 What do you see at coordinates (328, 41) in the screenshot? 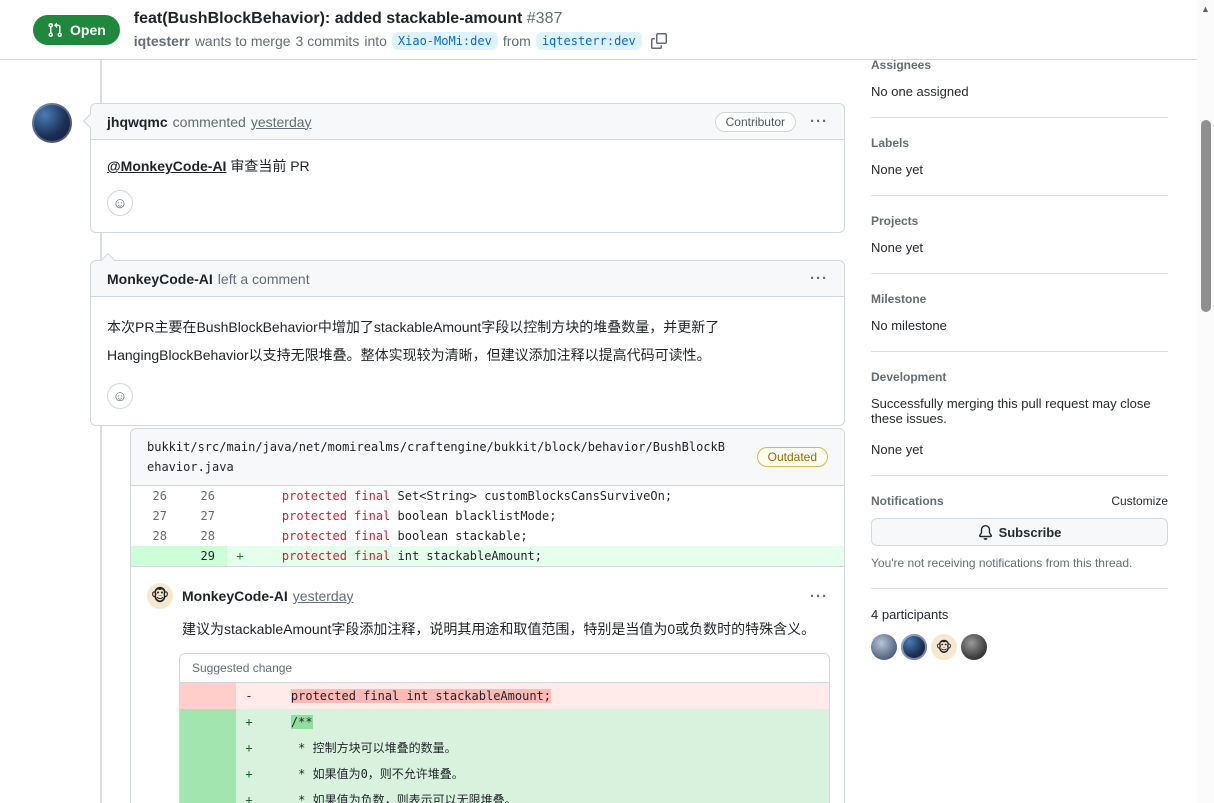
I see `commit-count: 3 commits` at bounding box center [328, 41].